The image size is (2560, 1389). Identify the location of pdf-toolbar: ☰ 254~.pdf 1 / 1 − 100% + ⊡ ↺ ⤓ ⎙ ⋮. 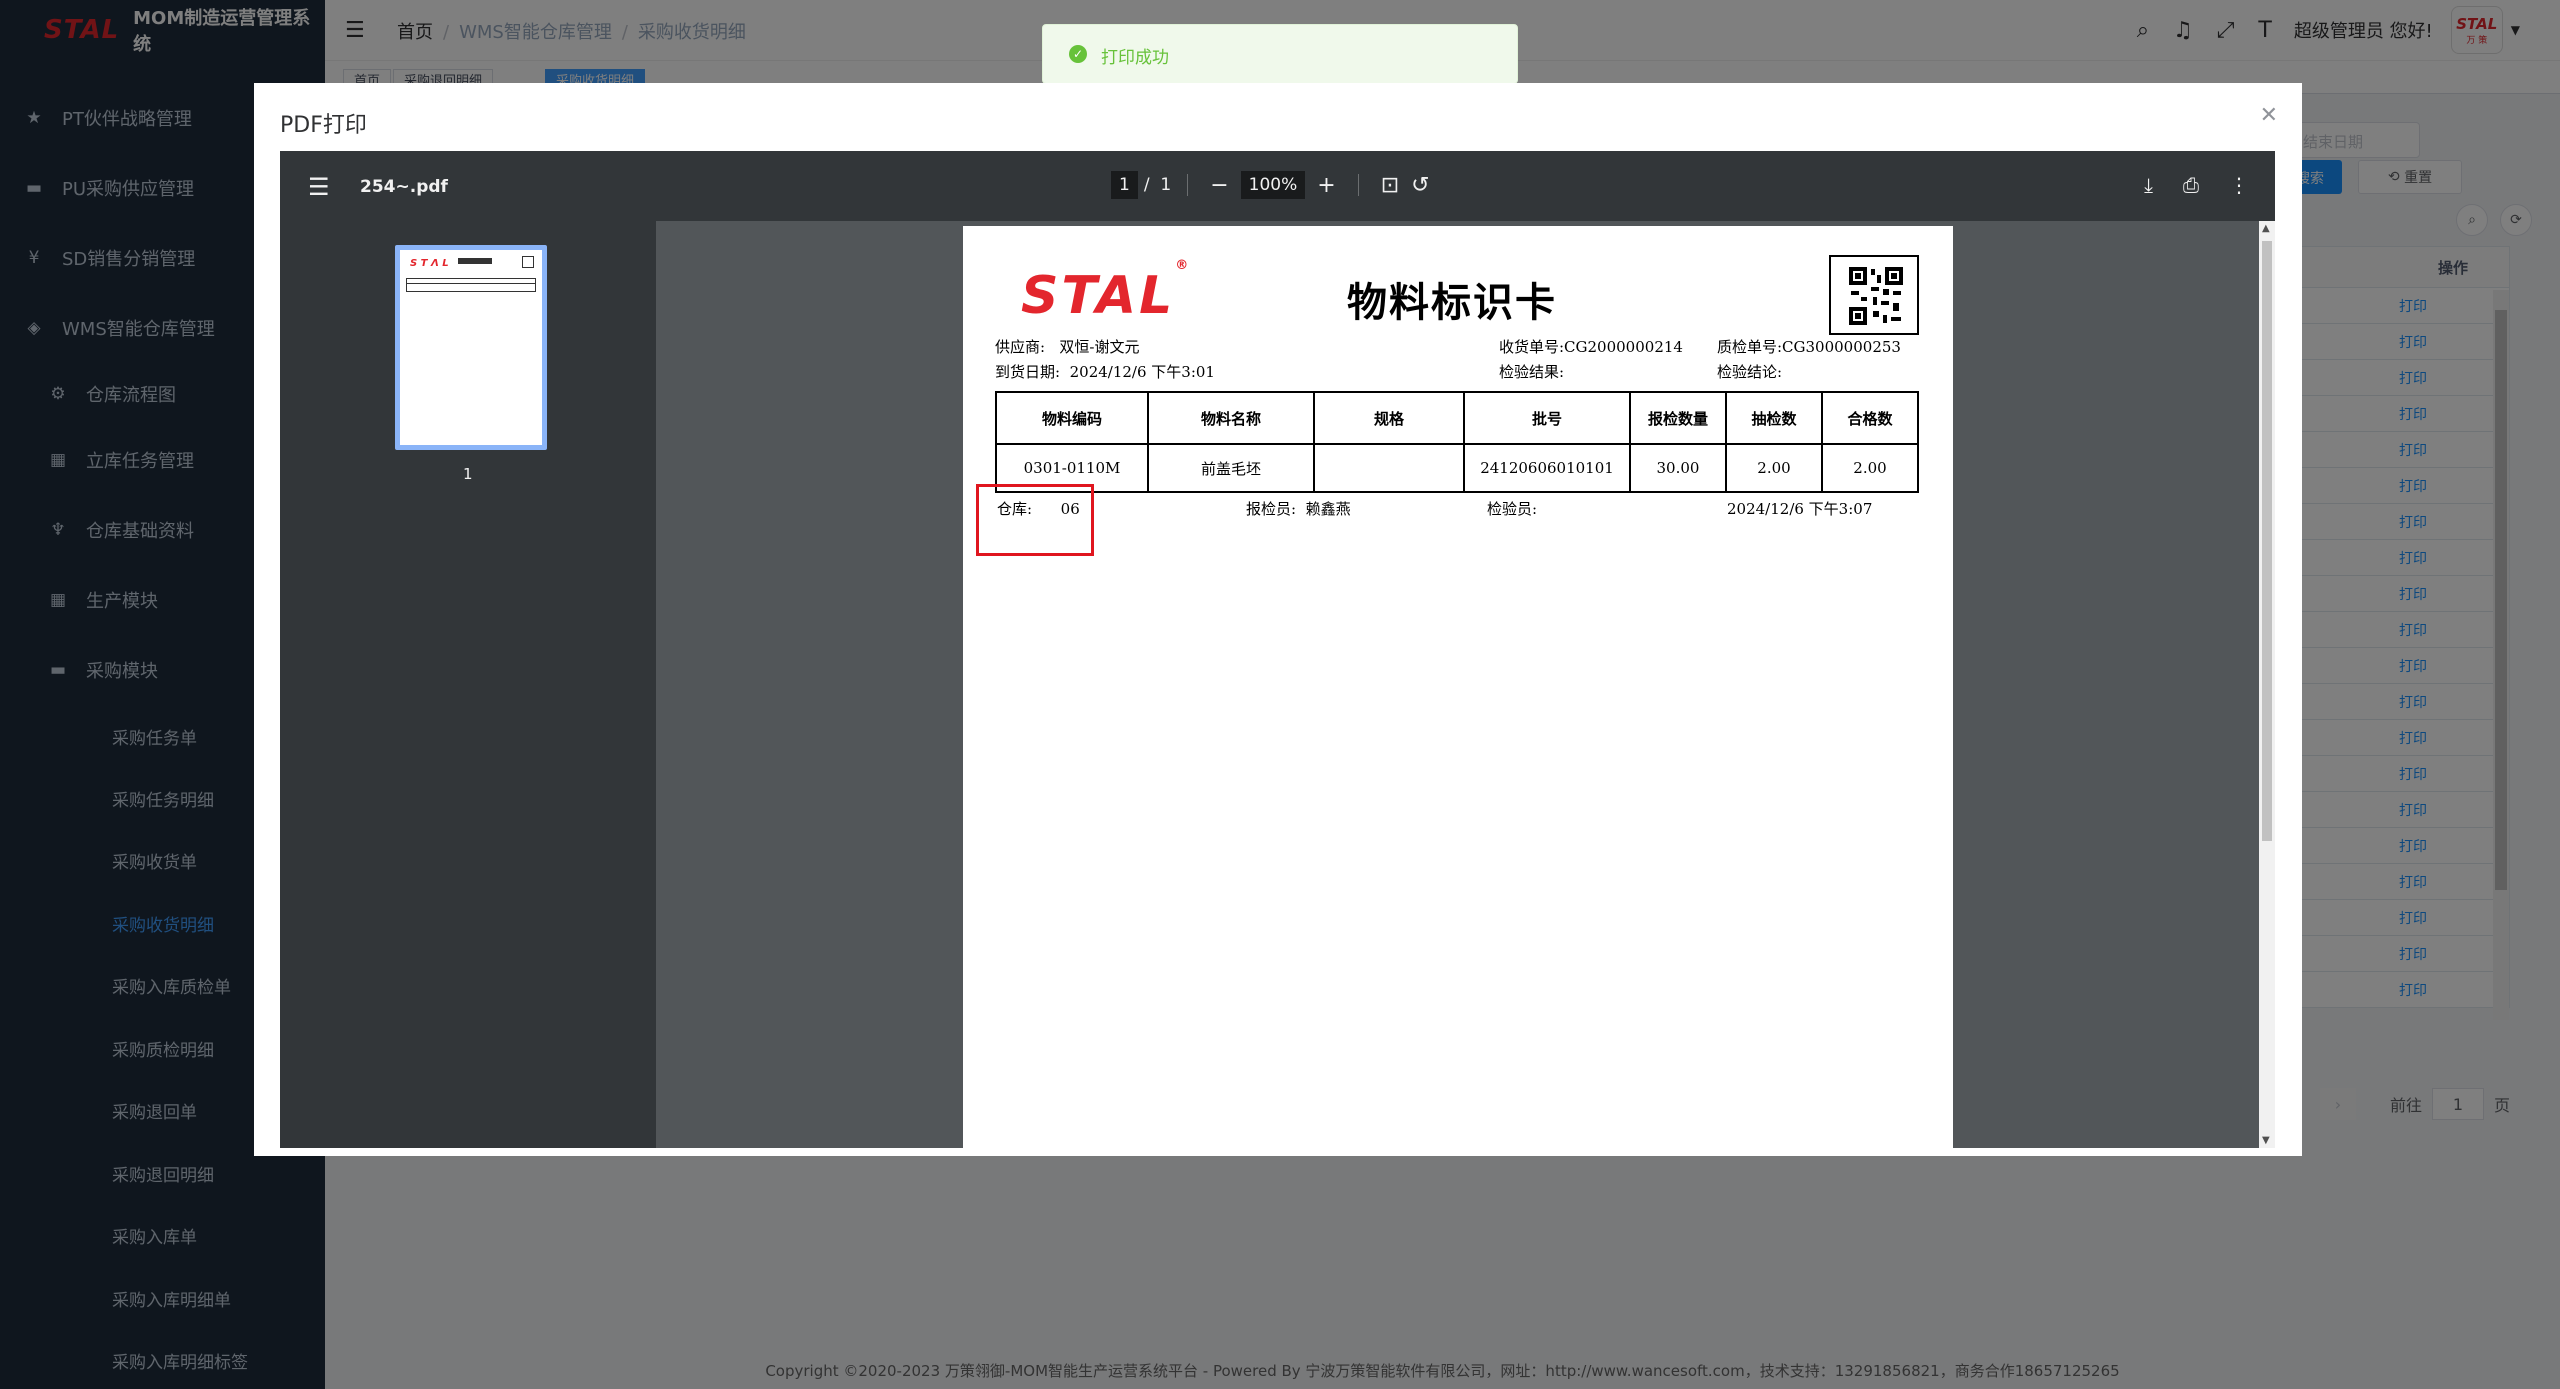
(1277, 186).